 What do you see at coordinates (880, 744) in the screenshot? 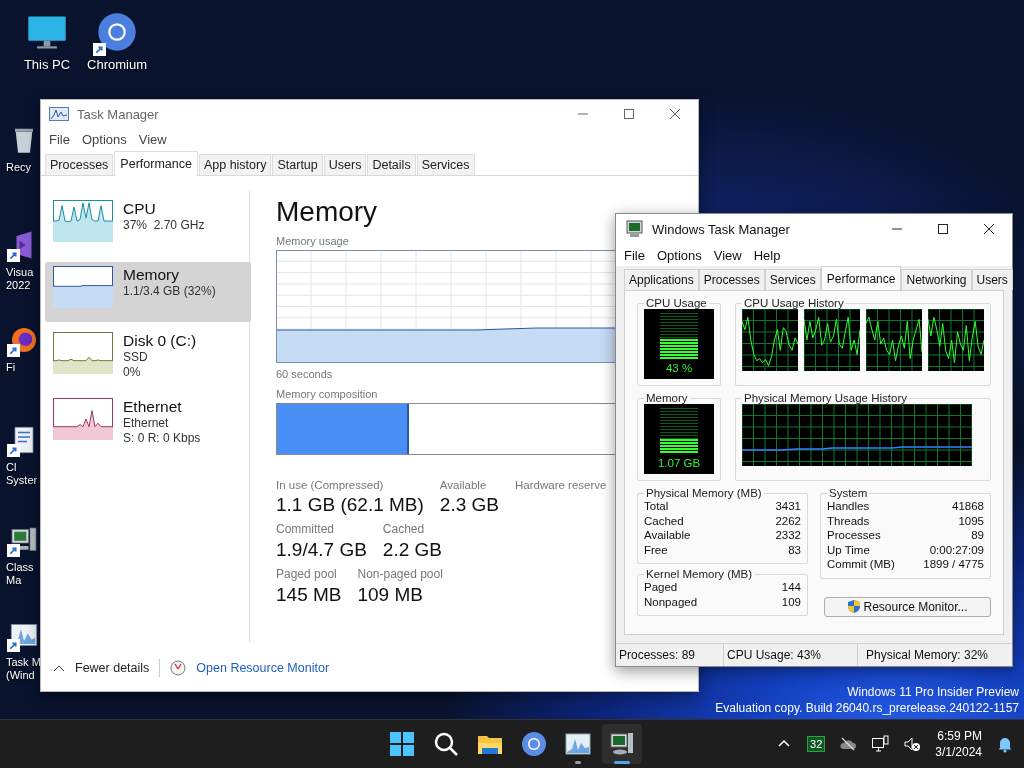
I see `network-icon` at bounding box center [880, 744].